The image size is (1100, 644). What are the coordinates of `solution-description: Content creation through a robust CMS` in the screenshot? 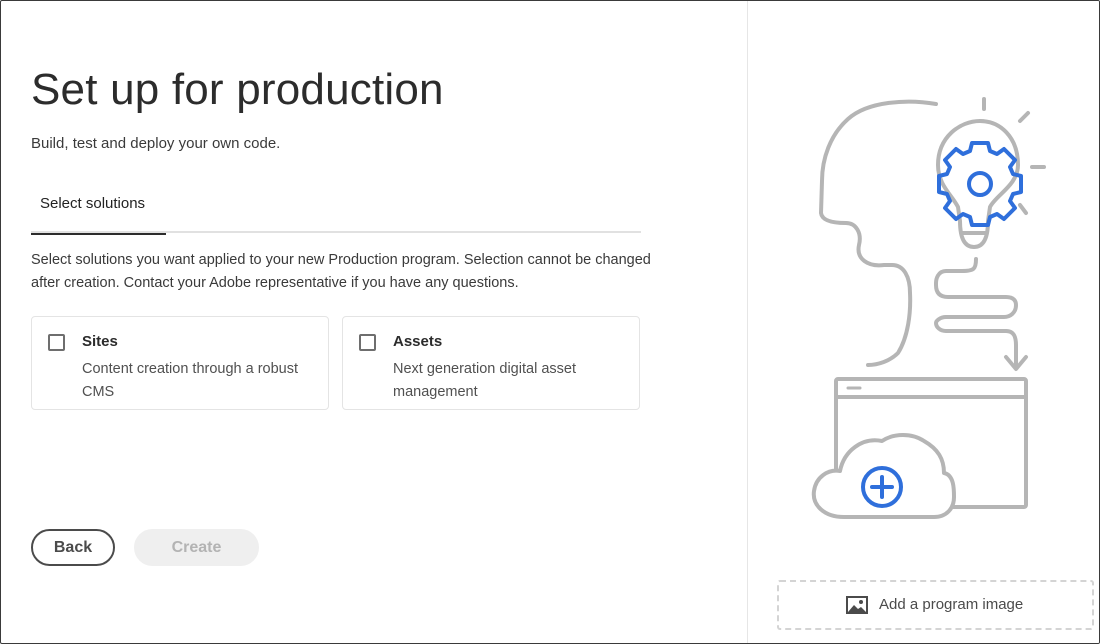 It's located at (190, 380).